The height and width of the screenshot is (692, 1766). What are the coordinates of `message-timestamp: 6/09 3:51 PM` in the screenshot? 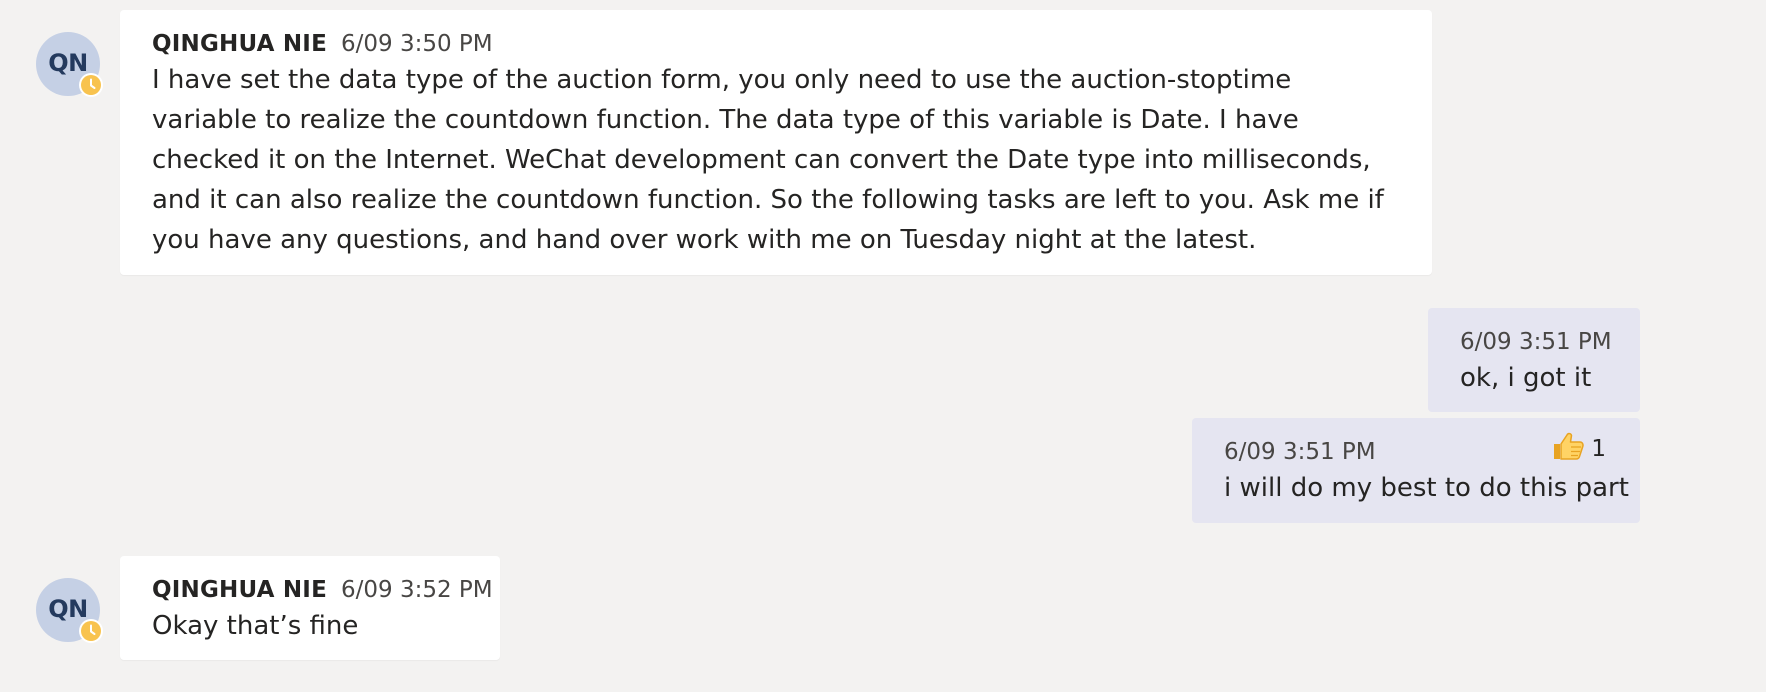 It's located at (1536, 342).